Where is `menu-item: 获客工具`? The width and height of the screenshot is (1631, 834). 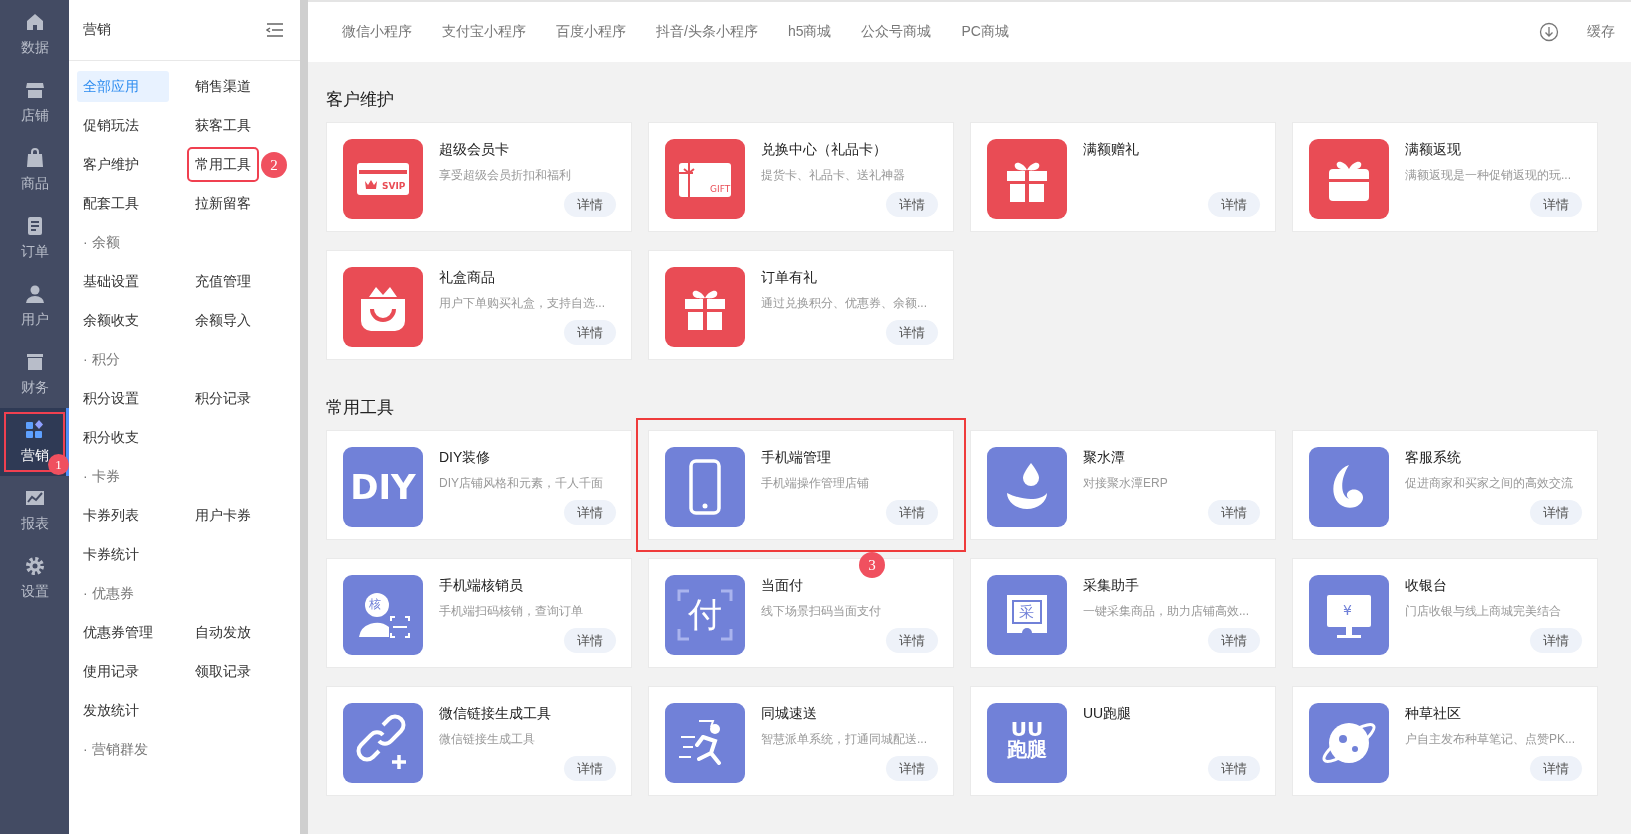 menu-item: 获客工具 is located at coordinates (223, 125).